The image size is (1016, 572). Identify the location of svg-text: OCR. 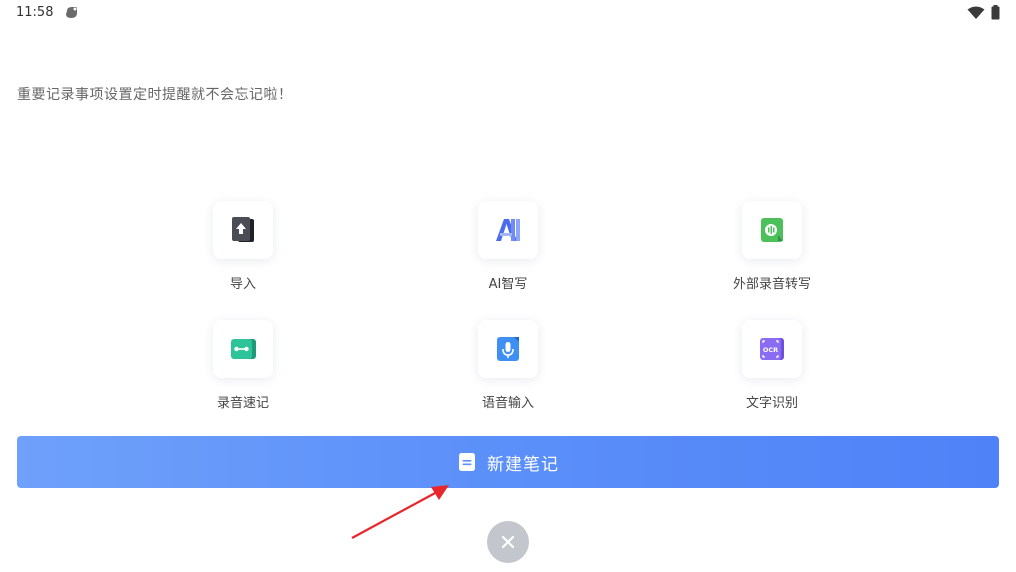
(770, 350).